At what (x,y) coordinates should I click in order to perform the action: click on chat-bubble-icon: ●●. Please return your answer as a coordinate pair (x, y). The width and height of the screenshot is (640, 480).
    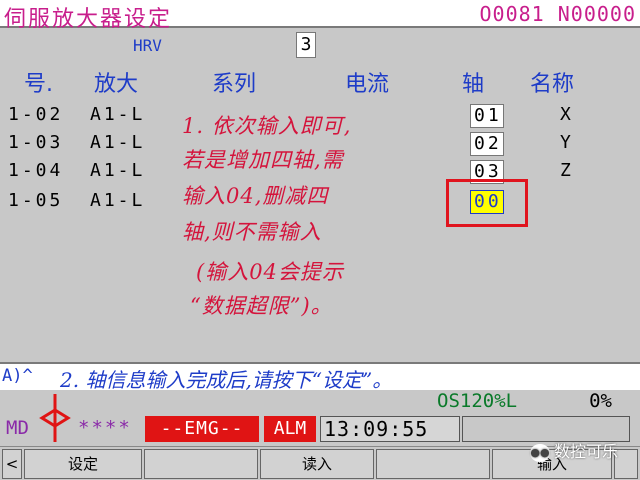
    Looking at the image, I should click on (540, 452).